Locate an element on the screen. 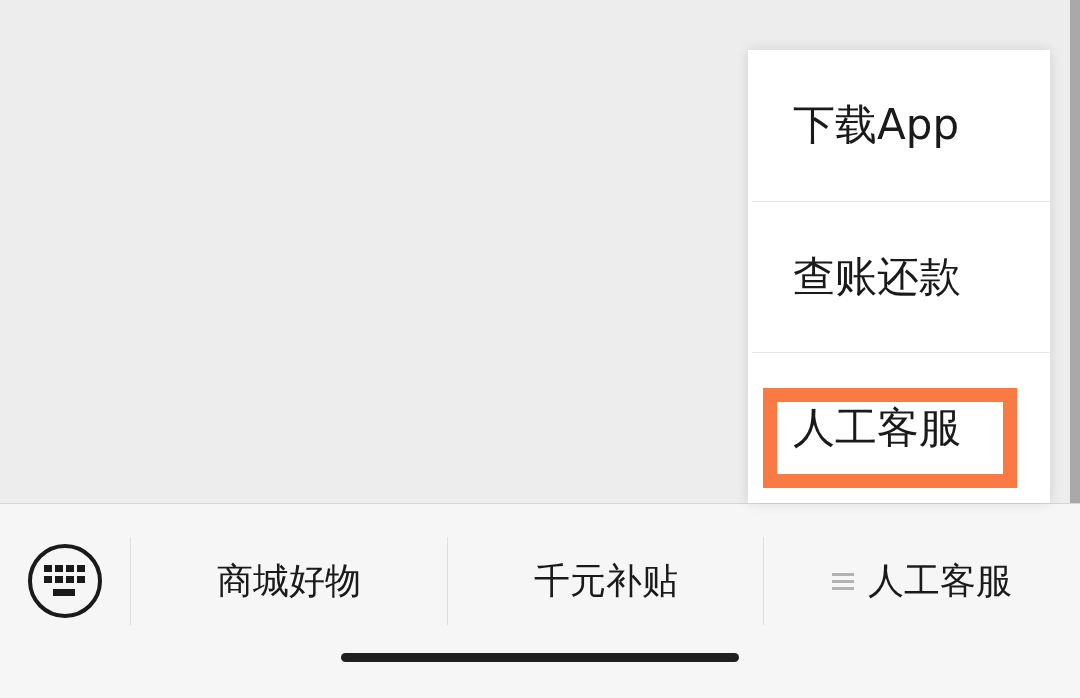  menu-item: 人工客服 is located at coordinates (877, 428).